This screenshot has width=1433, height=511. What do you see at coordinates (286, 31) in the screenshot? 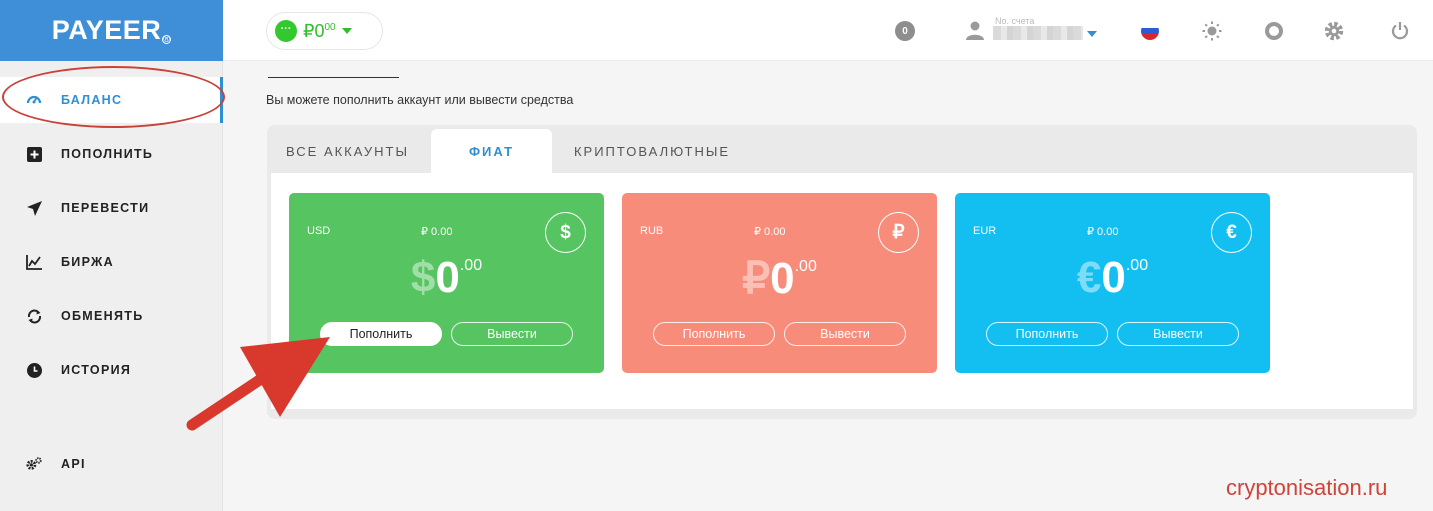
I see `wallet-dots-icon: ···` at bounding box center [286, 31].